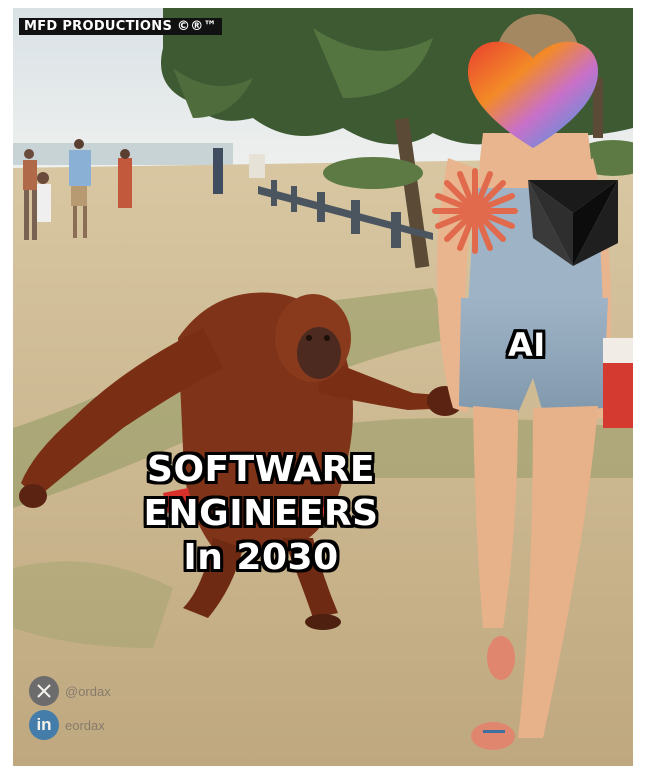 The image size is (648, 774). I want to click on caption-line-3: In 2030, so click(261, 557).